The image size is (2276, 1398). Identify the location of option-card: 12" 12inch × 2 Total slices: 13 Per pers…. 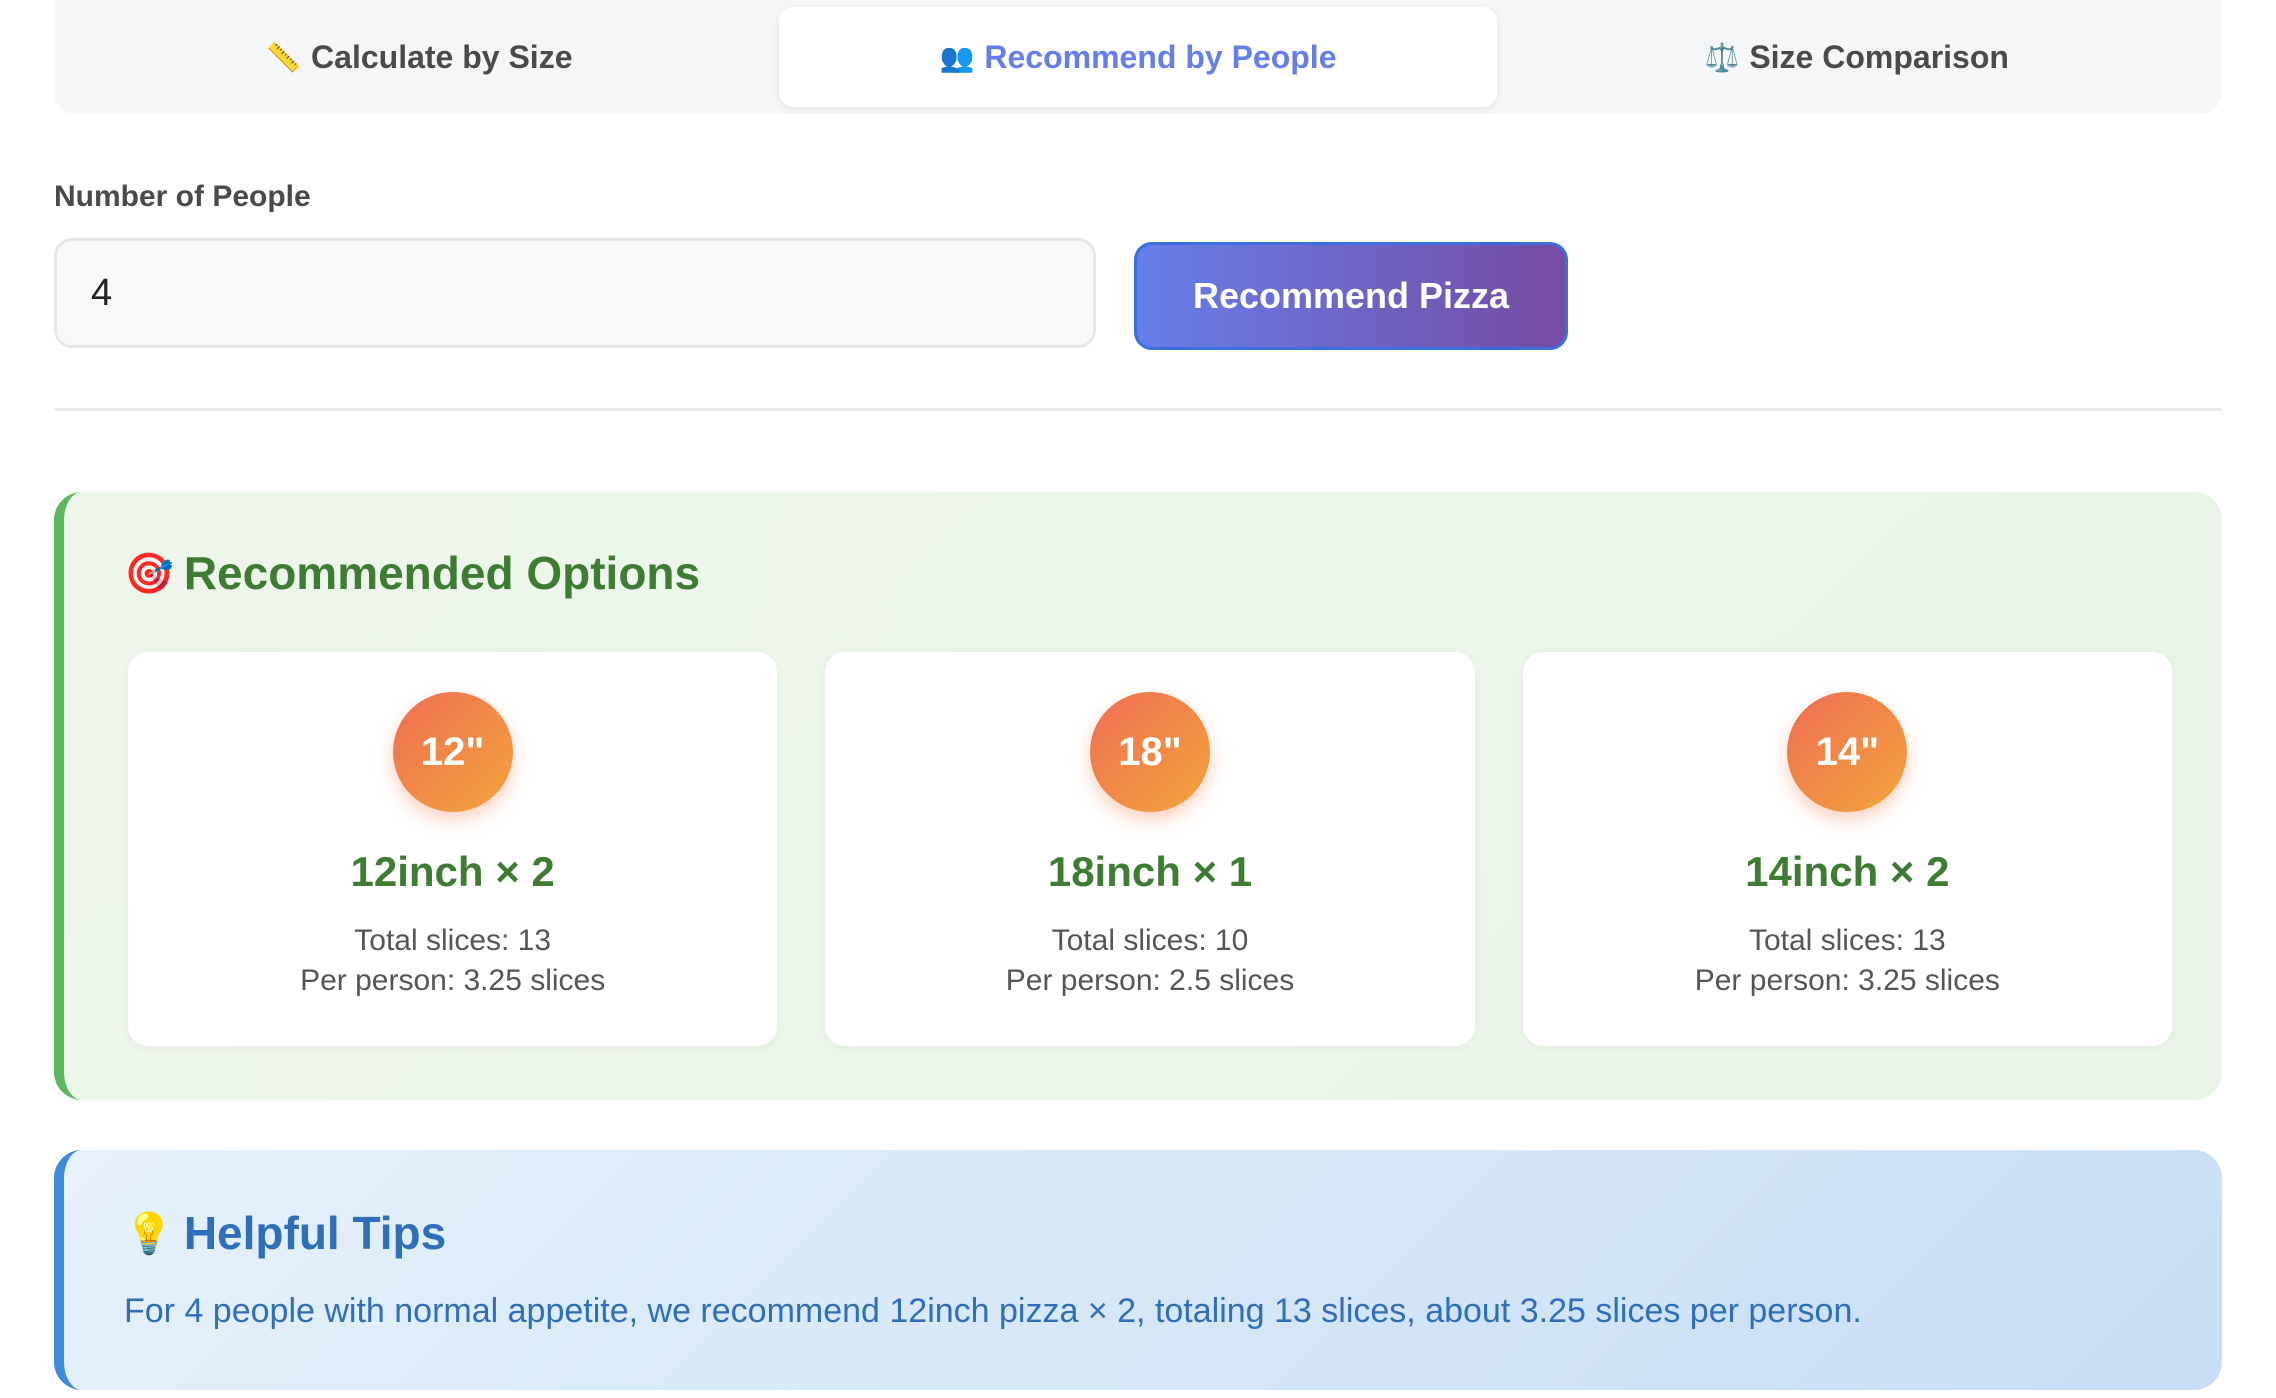
(453, 849).